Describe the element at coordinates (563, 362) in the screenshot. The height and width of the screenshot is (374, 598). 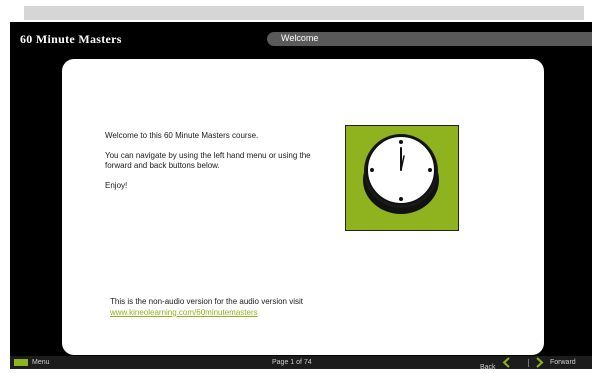
I see `forward-label: Forward` at that location.